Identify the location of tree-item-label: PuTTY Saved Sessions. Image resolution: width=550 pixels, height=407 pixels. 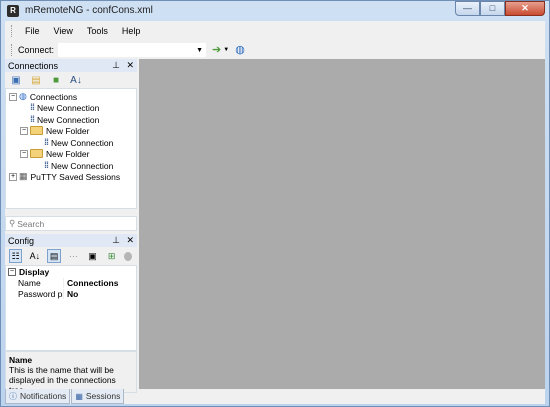
(75, 176).